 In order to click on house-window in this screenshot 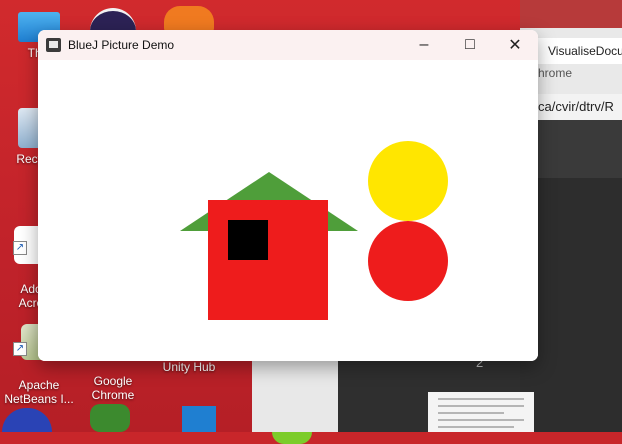, I will do `click(248, 240)`.